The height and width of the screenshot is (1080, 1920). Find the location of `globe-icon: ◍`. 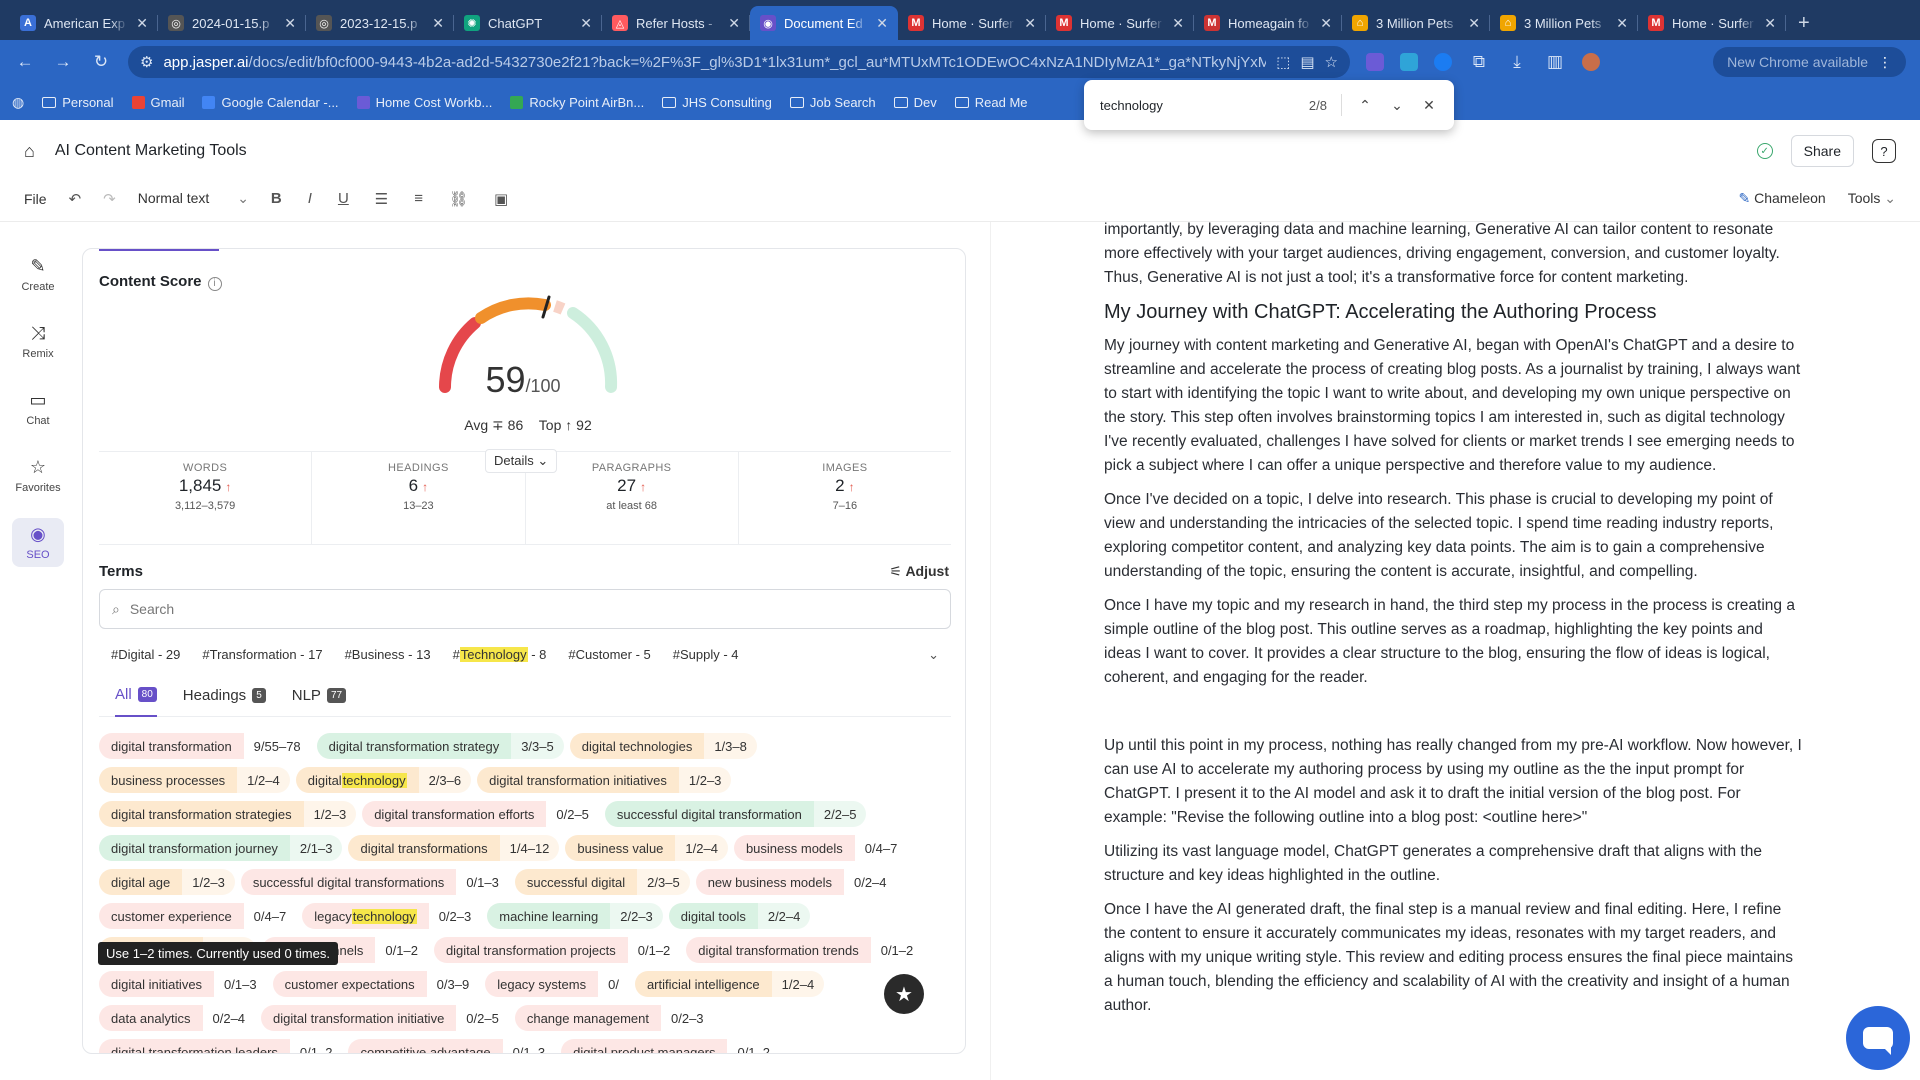

globe-icon: ◍ is located at coordinates (18, 102).